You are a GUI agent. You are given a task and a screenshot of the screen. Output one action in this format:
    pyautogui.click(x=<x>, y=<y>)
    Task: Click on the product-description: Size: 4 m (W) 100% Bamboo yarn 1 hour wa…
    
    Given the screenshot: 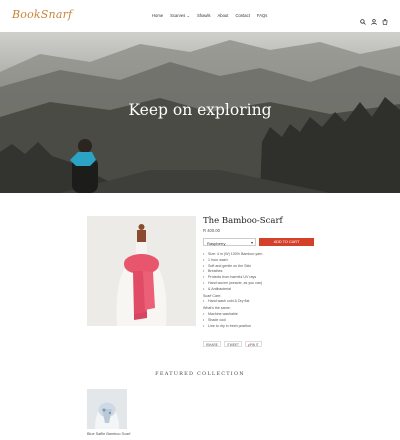 What is the action you would take?
    pyautogui.click(x=232, y=290)
    